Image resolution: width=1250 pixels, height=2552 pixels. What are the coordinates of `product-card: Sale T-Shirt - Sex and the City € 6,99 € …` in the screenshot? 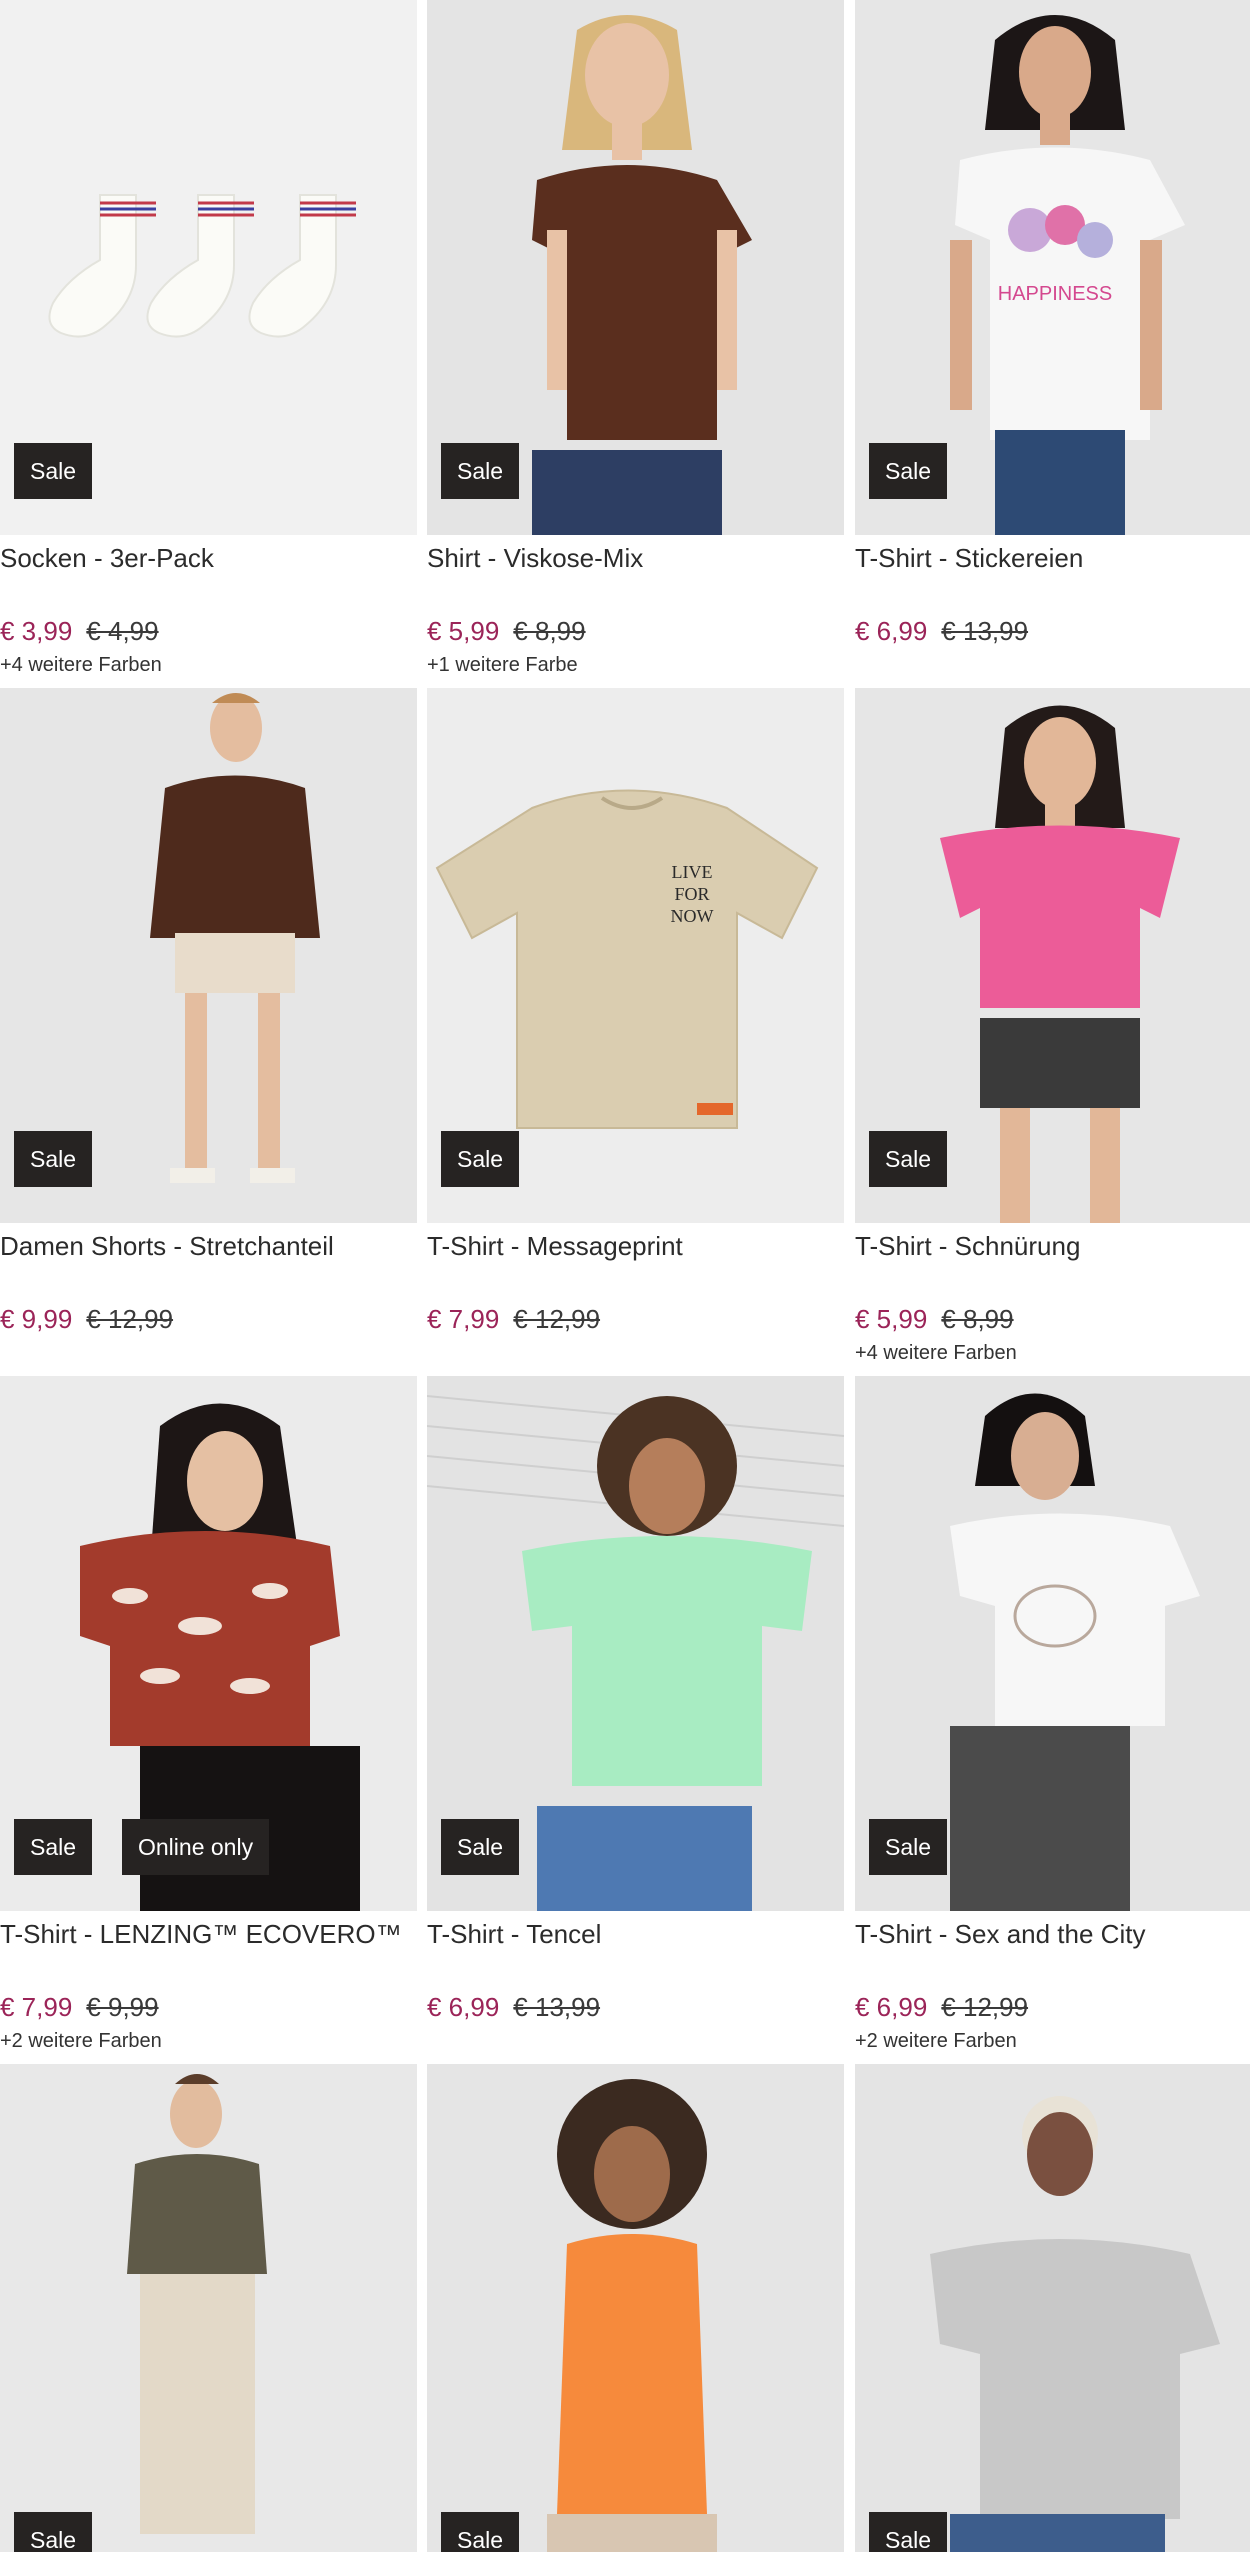 It's located at (1052, 1720).